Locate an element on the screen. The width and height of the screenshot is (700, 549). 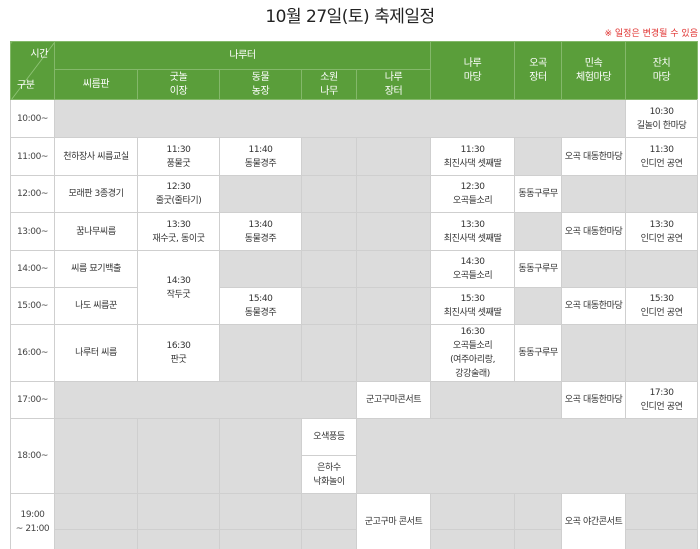
event-cell: 13:30 재수굿, 동이굿 is located at coordinates (178, 231).